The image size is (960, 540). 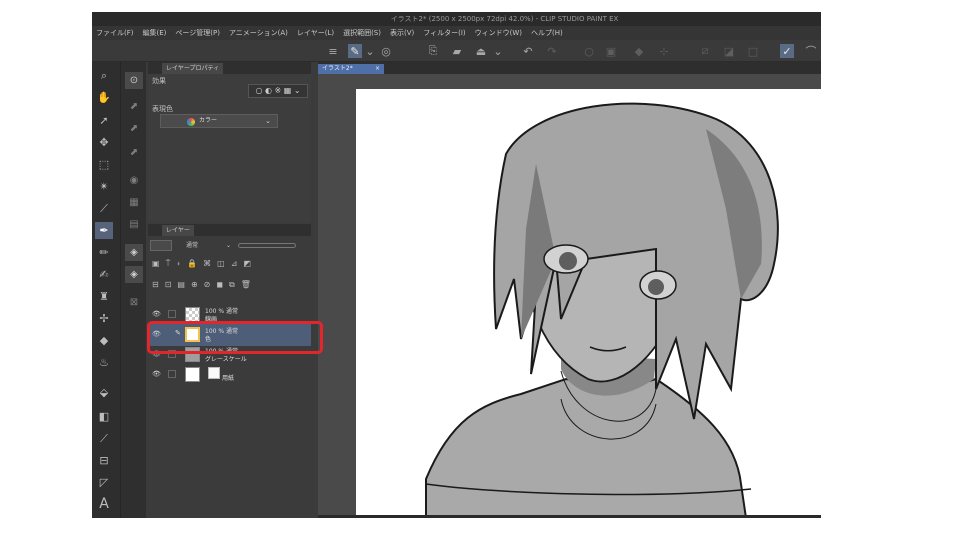 What do you see at coordinates (787, 51) in the screenshot?
I see `checkmark-icon: ✓` at bounding box center [787, 51].